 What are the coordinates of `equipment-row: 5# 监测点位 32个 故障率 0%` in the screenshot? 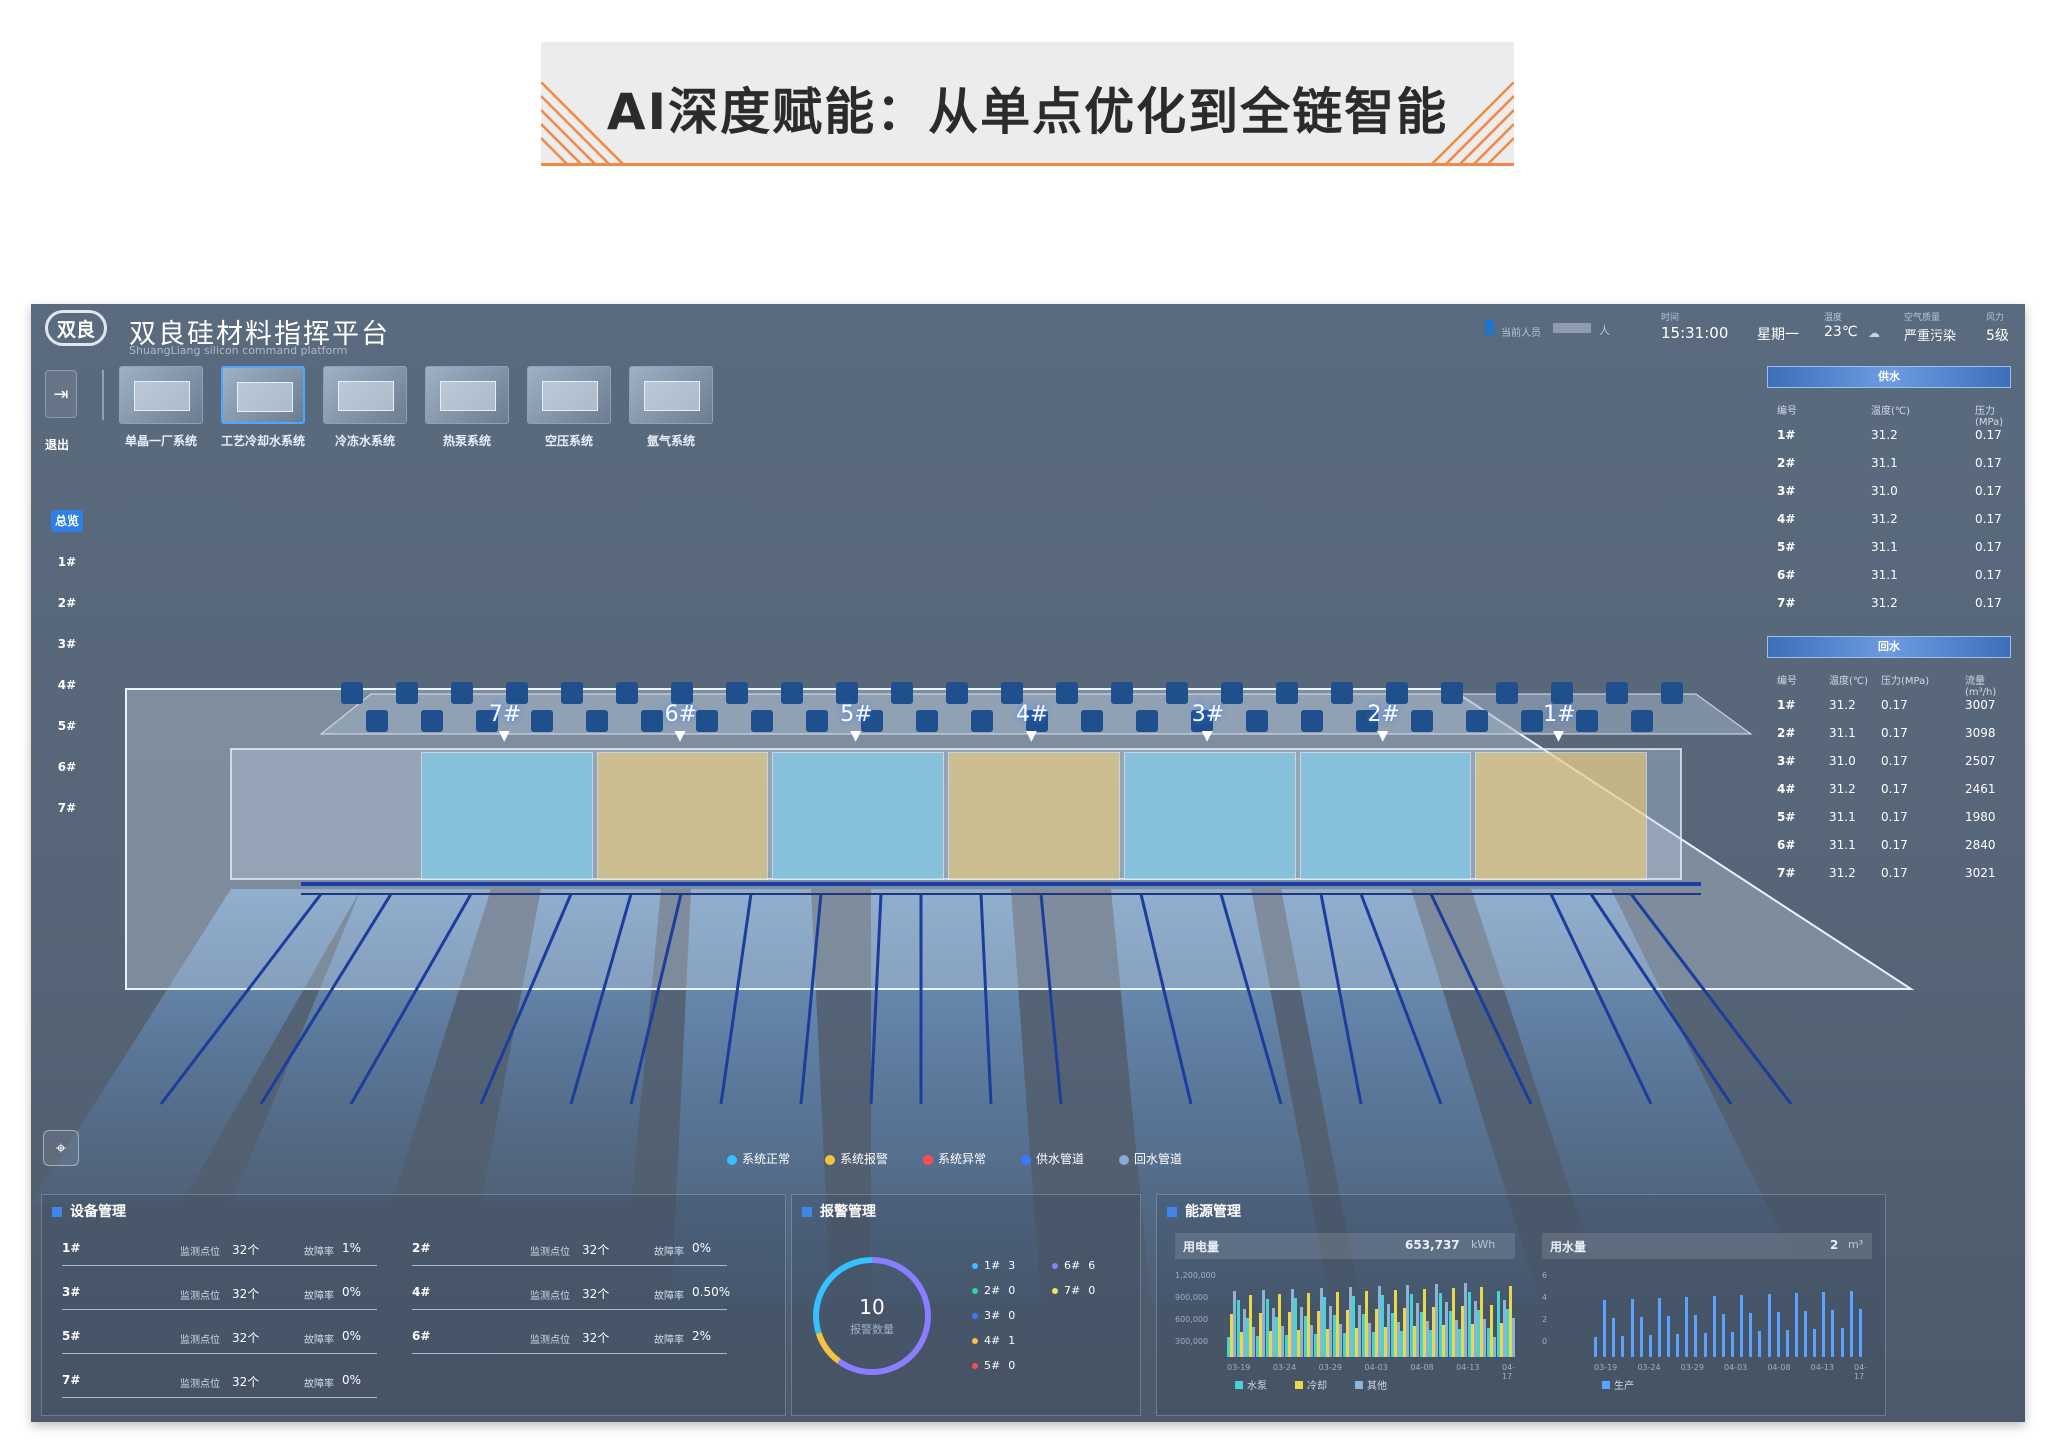 It's located at (222, 1340).